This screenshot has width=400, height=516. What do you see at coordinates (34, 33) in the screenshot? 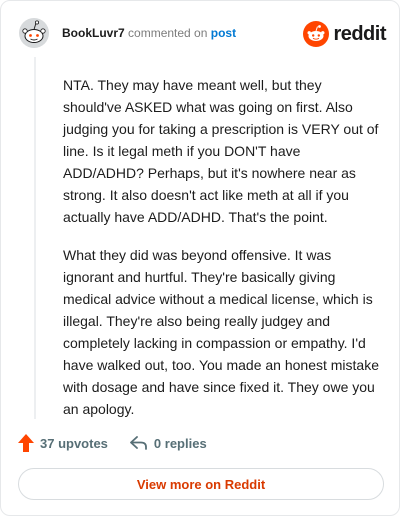
I see `user-avatar-icon` at bounding box center [34, 33].